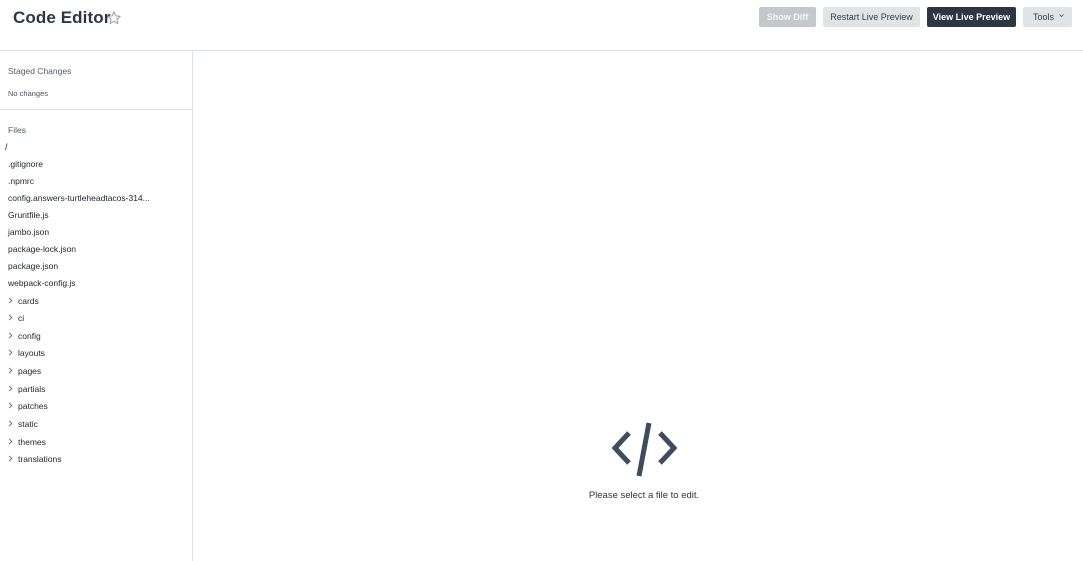 Image resolution: width=1083 pixels, height=561 pixels. I want to click on sidebar-divider, so click(96, 109).